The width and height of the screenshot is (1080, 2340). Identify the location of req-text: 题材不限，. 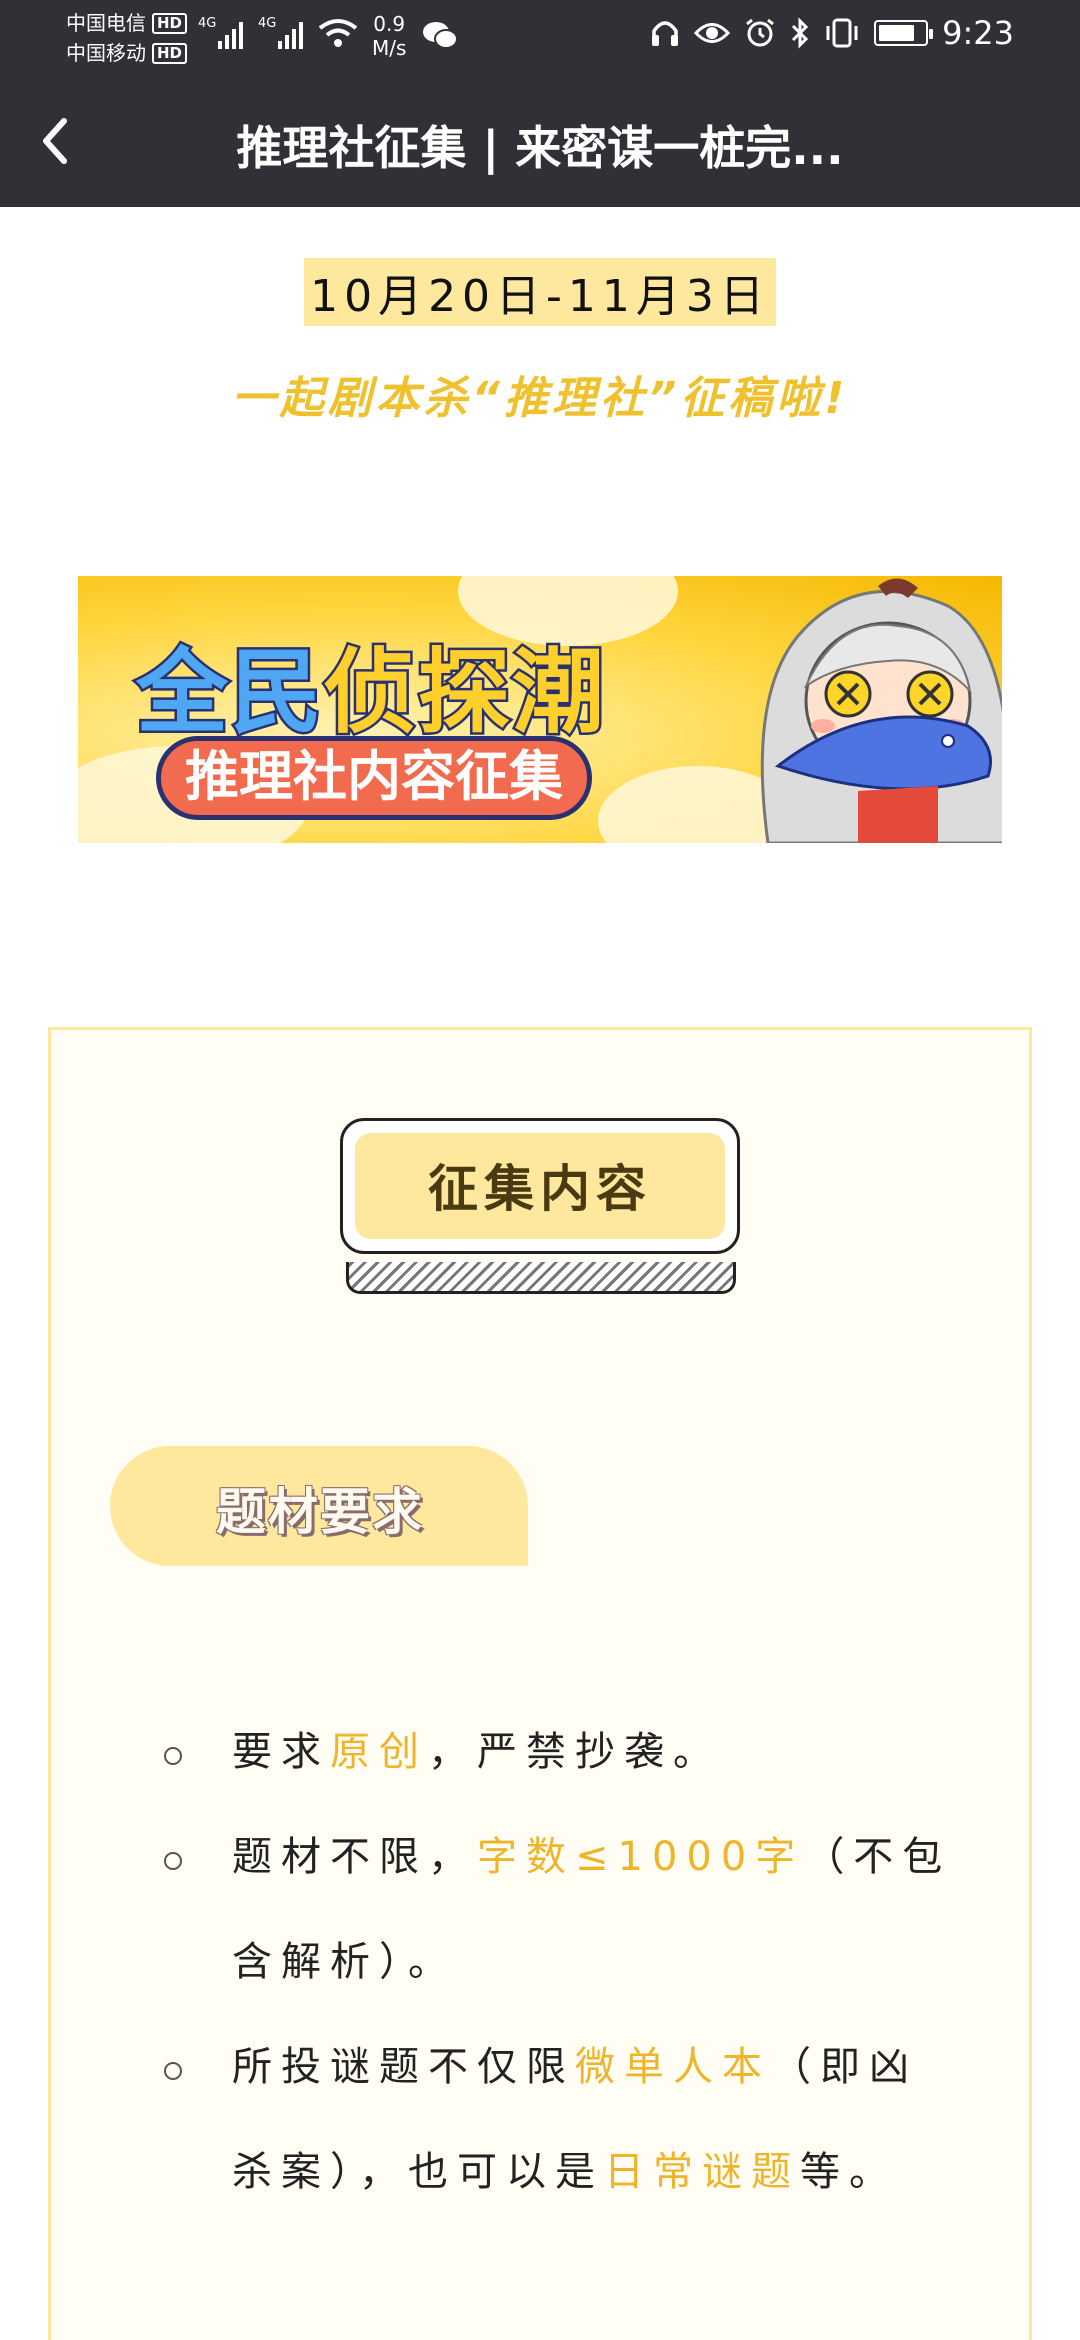
(354, 1857).